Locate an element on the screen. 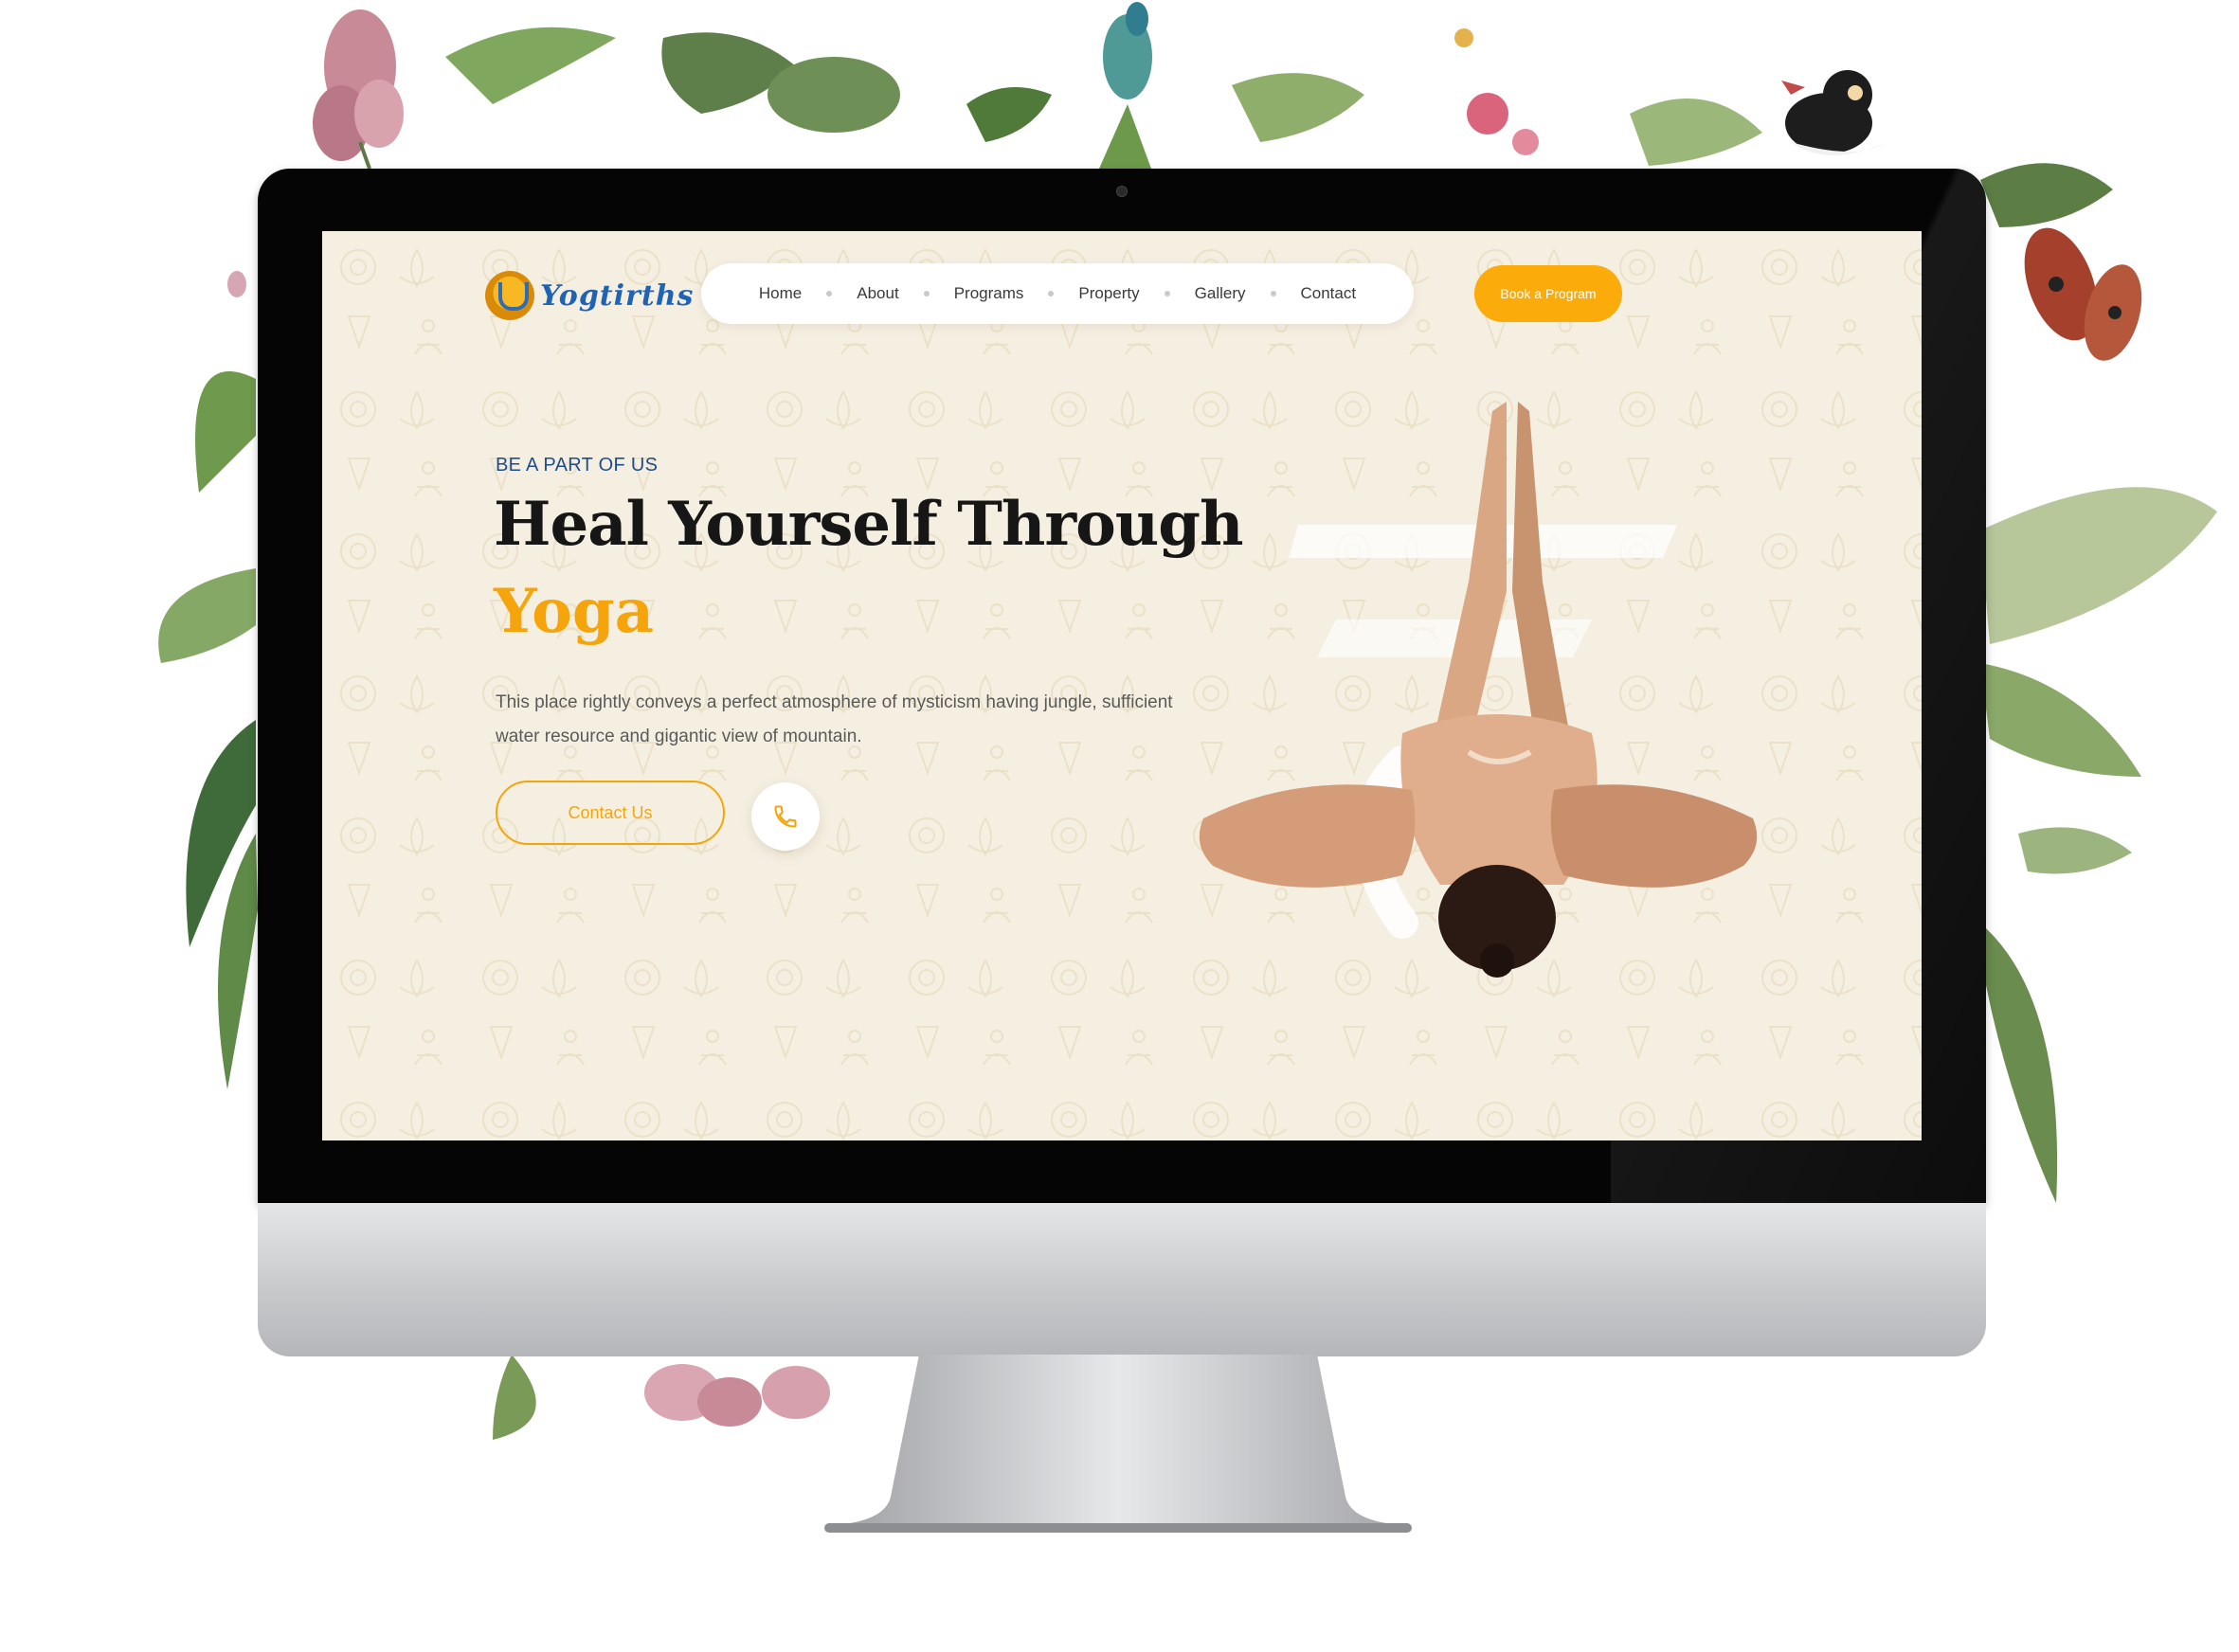 This screenshot has height=1652, width=2239. nav-property: Property is located at coordinates (1108, 293).